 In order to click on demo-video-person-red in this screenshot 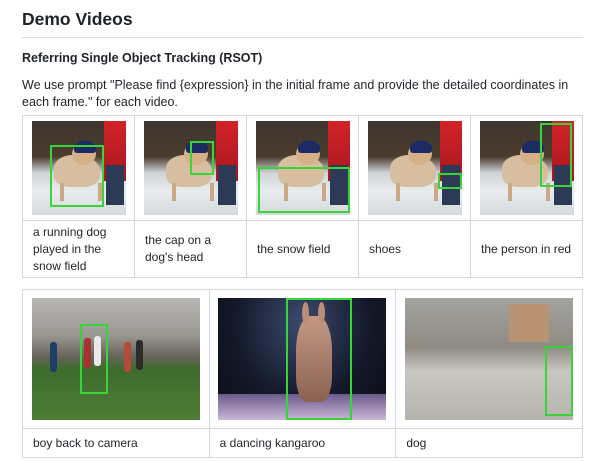, I will do `click(526, 168)`.